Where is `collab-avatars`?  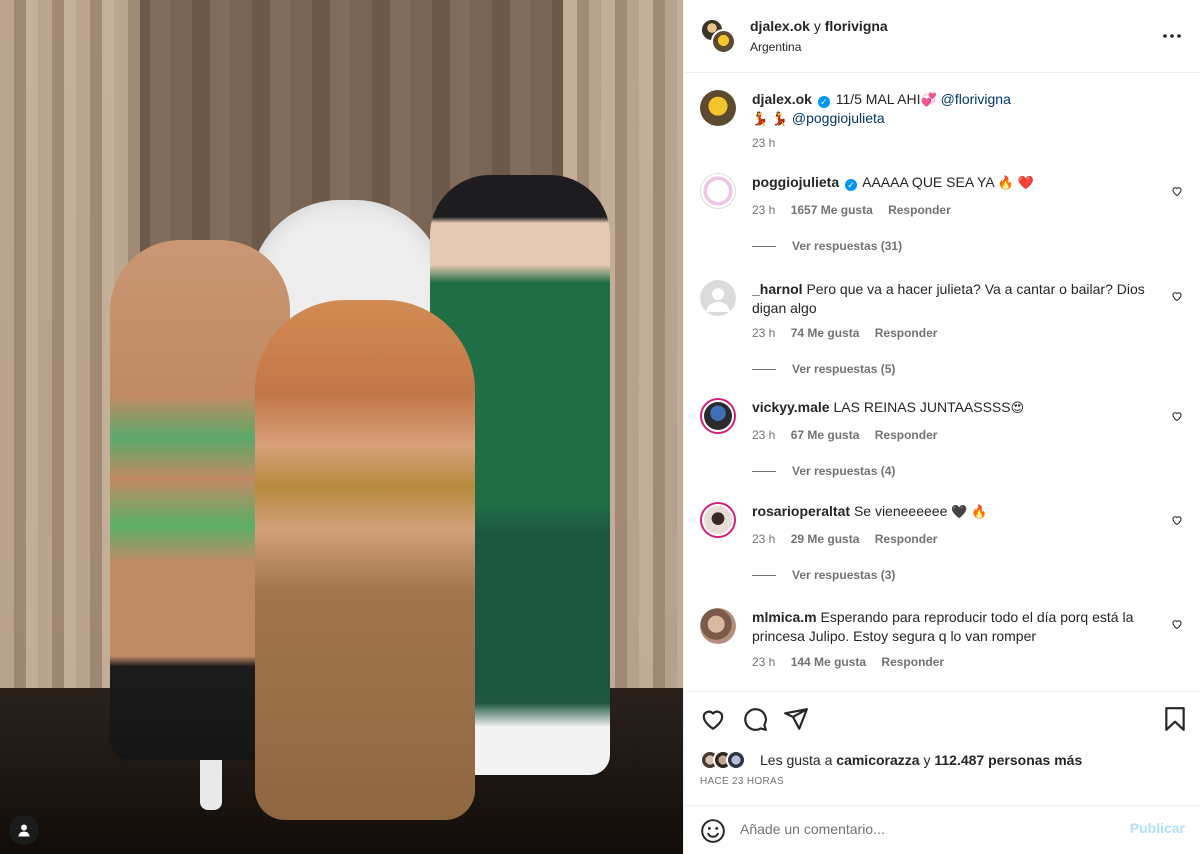
collab-avatars is located at coordinates (718, 36).